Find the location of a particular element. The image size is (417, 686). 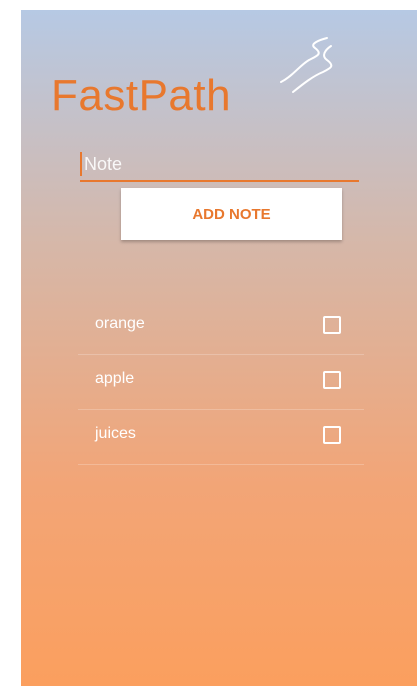

add-note-button: ADD NOTE is located at coordinates (231, 214).